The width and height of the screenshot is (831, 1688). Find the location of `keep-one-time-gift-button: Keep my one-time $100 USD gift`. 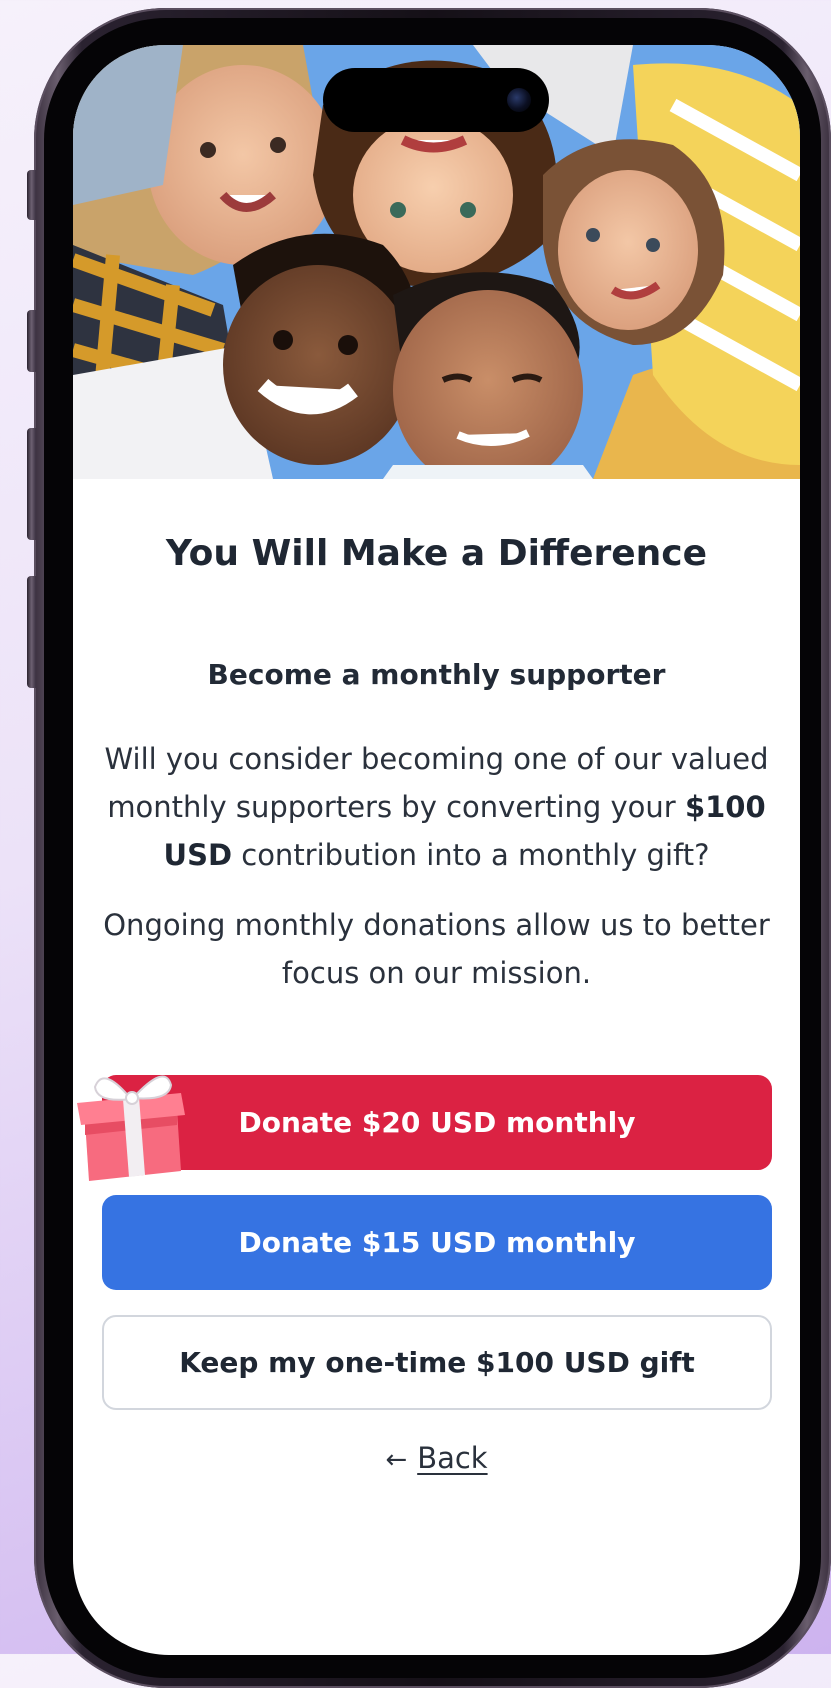

keep-one-time-gift-button: Keep my one-time $100 USD gift is located at coordinates (437, 1362).